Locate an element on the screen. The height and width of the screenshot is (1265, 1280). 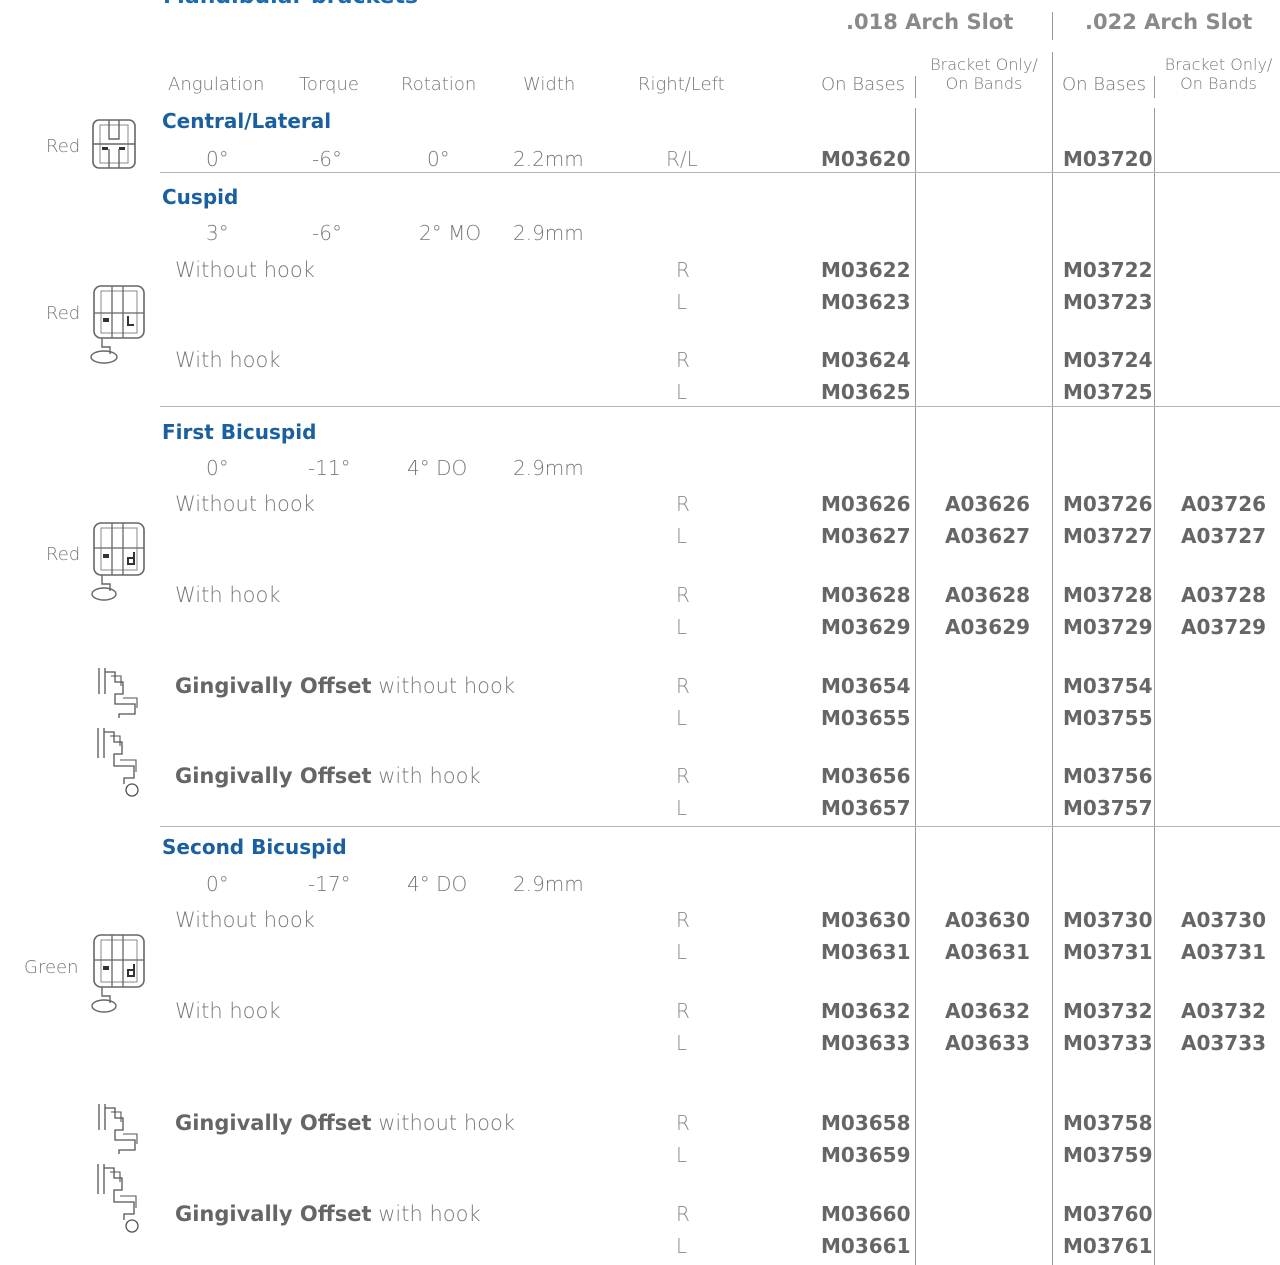
part-number: A03728 is located at coordinates (1224, 595).